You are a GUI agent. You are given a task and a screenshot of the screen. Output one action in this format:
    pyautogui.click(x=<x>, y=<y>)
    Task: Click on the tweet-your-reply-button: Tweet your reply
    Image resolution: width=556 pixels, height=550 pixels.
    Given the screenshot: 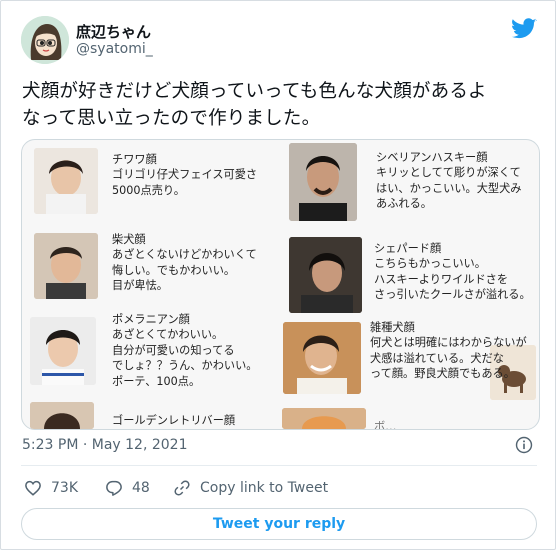 What is the action you would take?
    pyautogui.click(x=279, y=524)
    